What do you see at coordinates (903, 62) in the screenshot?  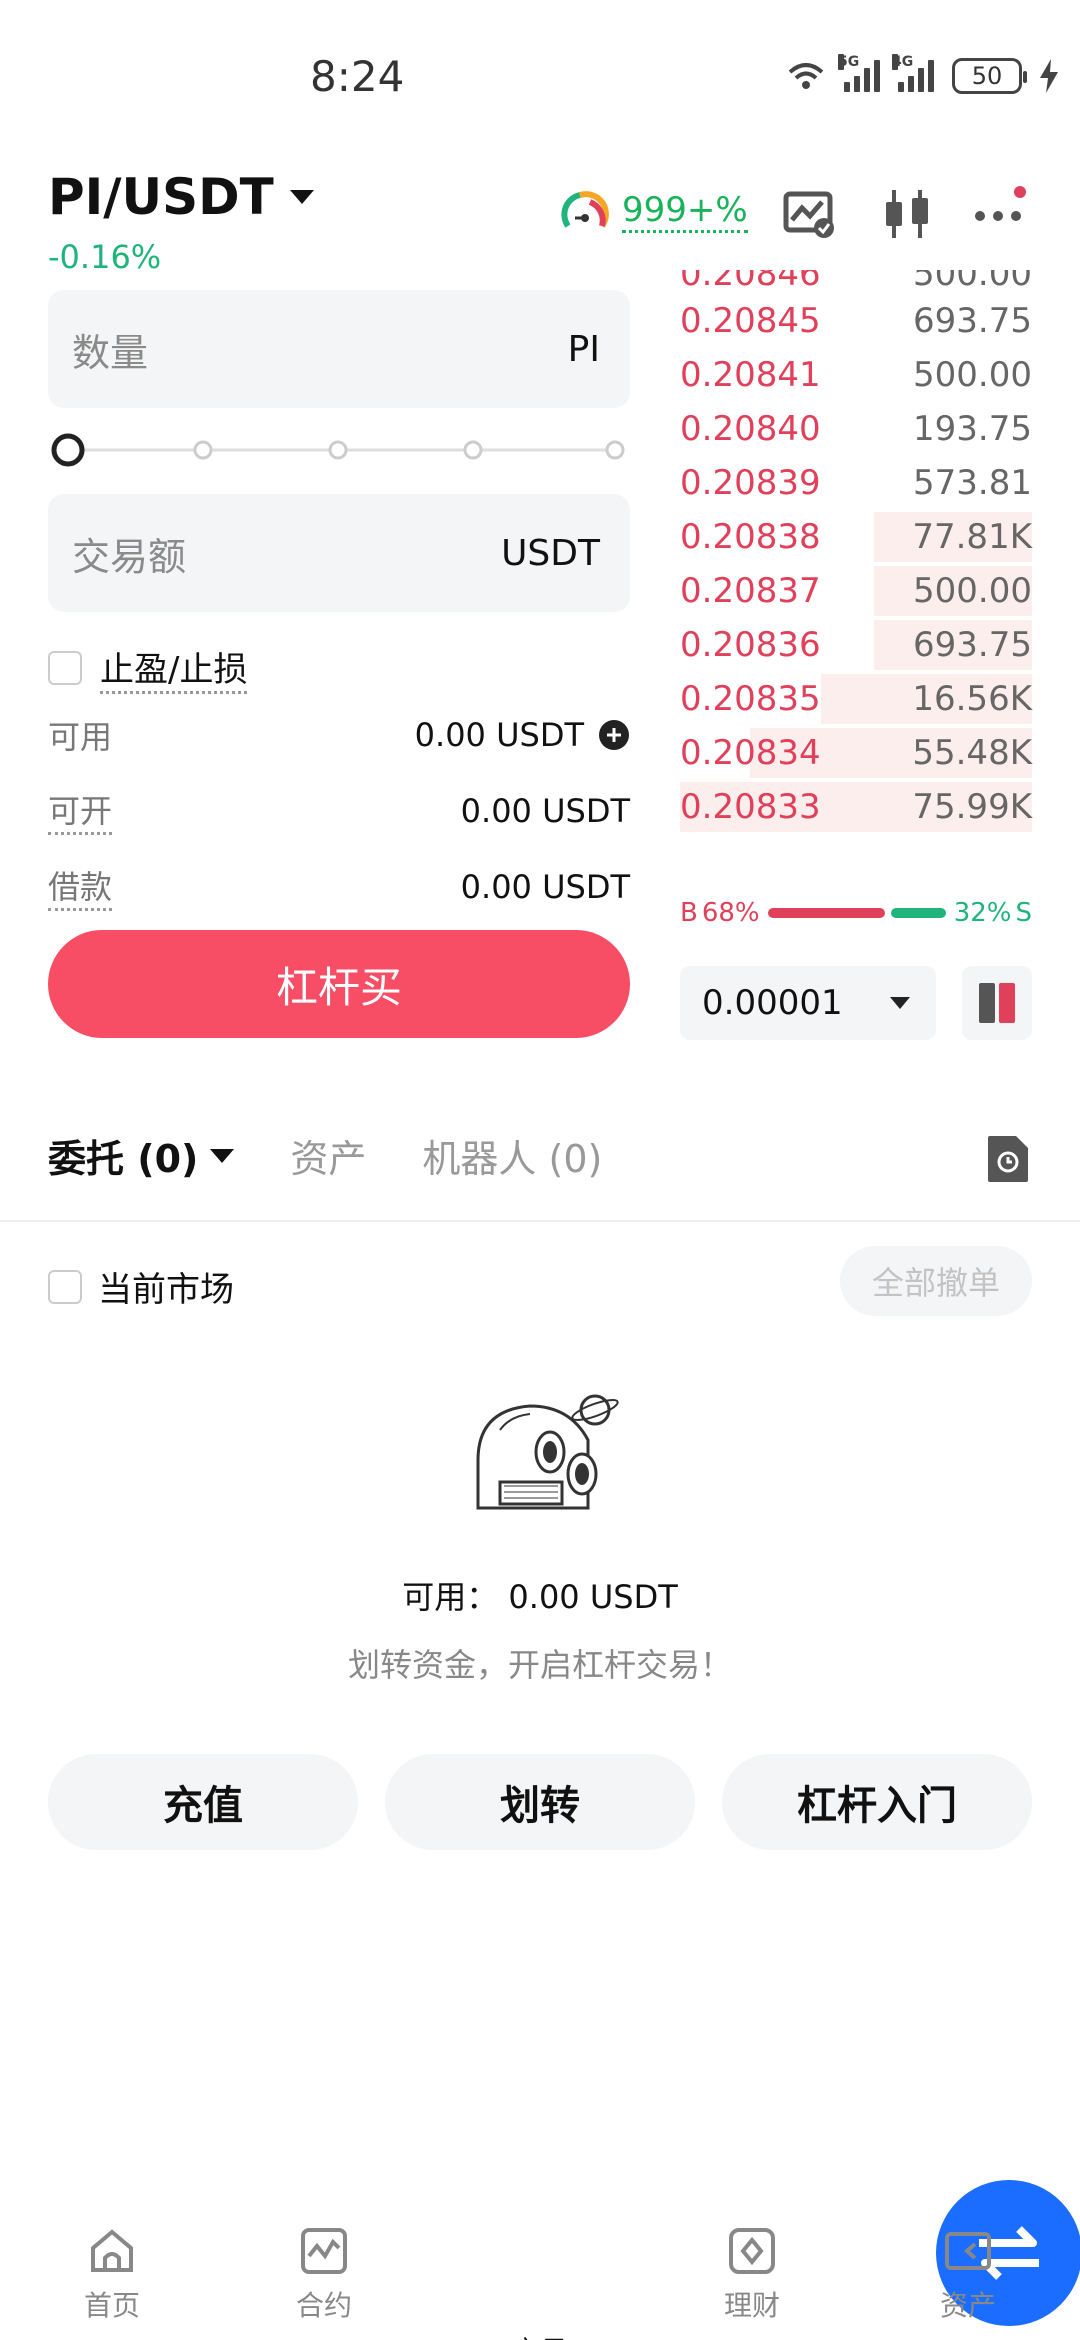 I see `net-type-label-2: 4G` at bounding box center [903, 62].